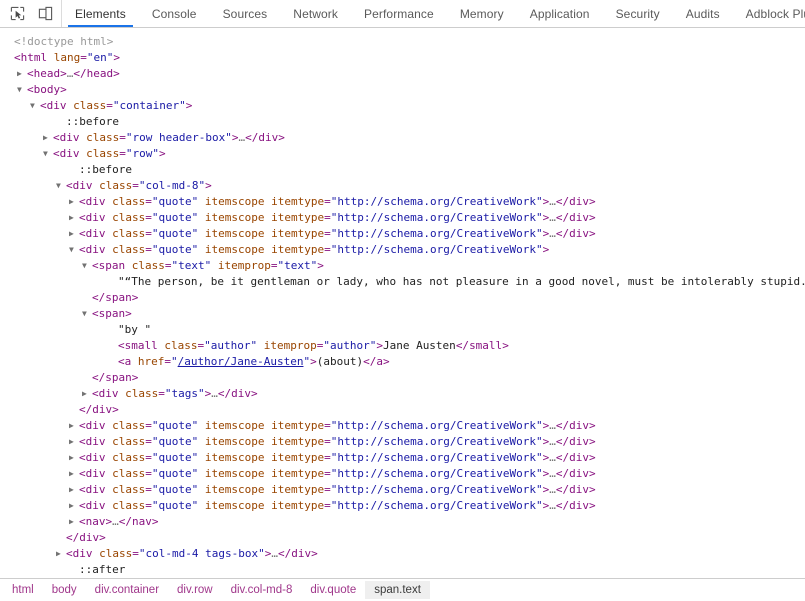  I want to click on dom-token-val: "col-md-4 tags-box", so click(201, 553).